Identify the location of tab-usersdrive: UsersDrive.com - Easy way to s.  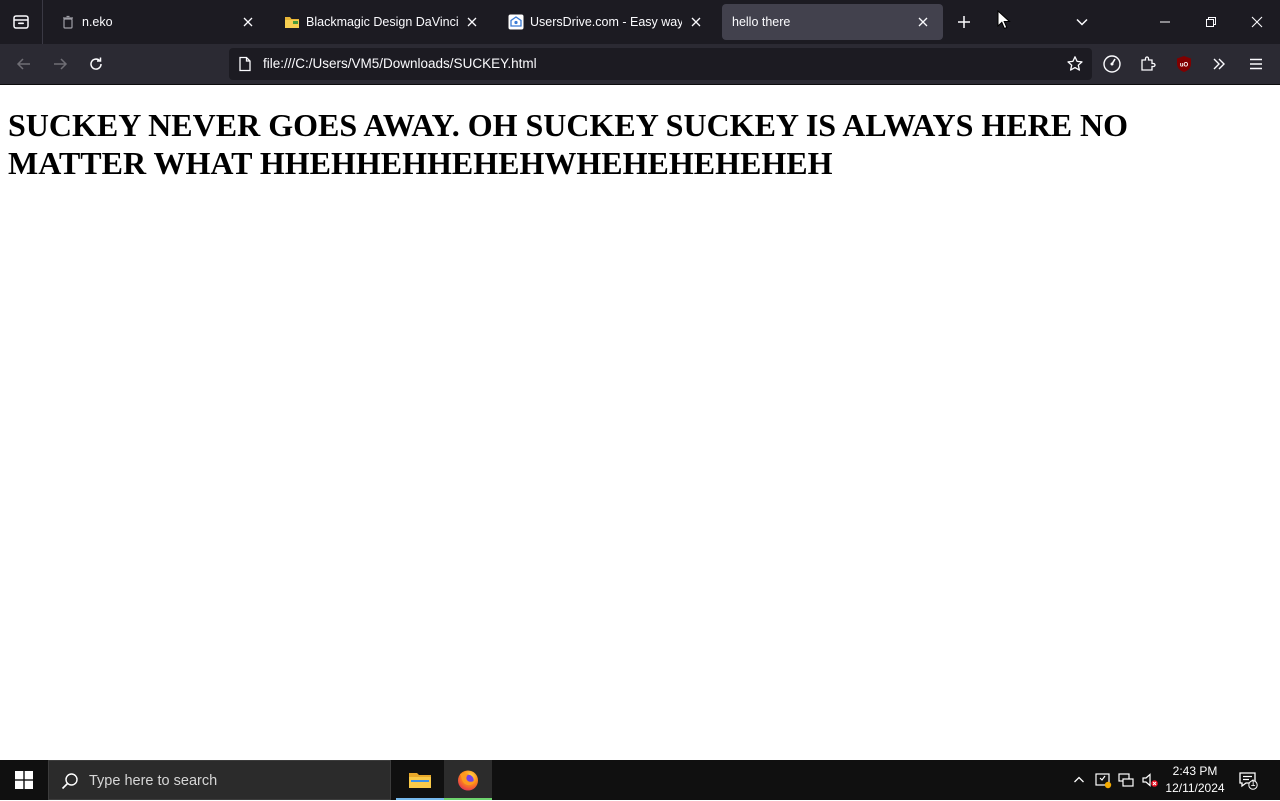
(607, 22).